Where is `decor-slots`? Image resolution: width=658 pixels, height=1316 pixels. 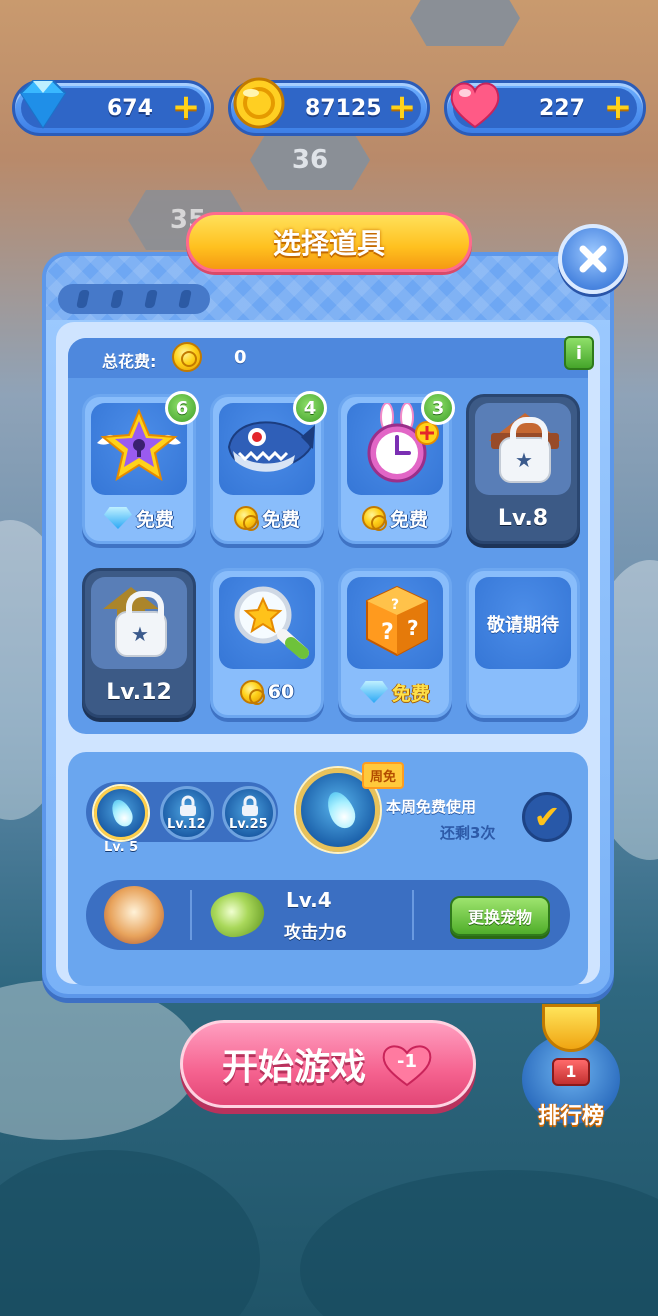 decor-slots is located at coordinates (134, 299).